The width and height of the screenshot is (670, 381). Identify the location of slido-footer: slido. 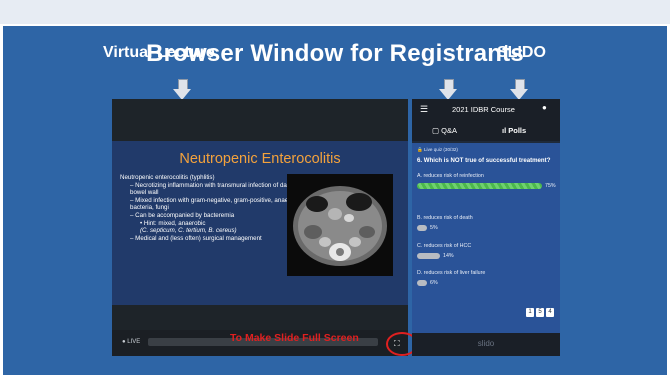
(486, 344).